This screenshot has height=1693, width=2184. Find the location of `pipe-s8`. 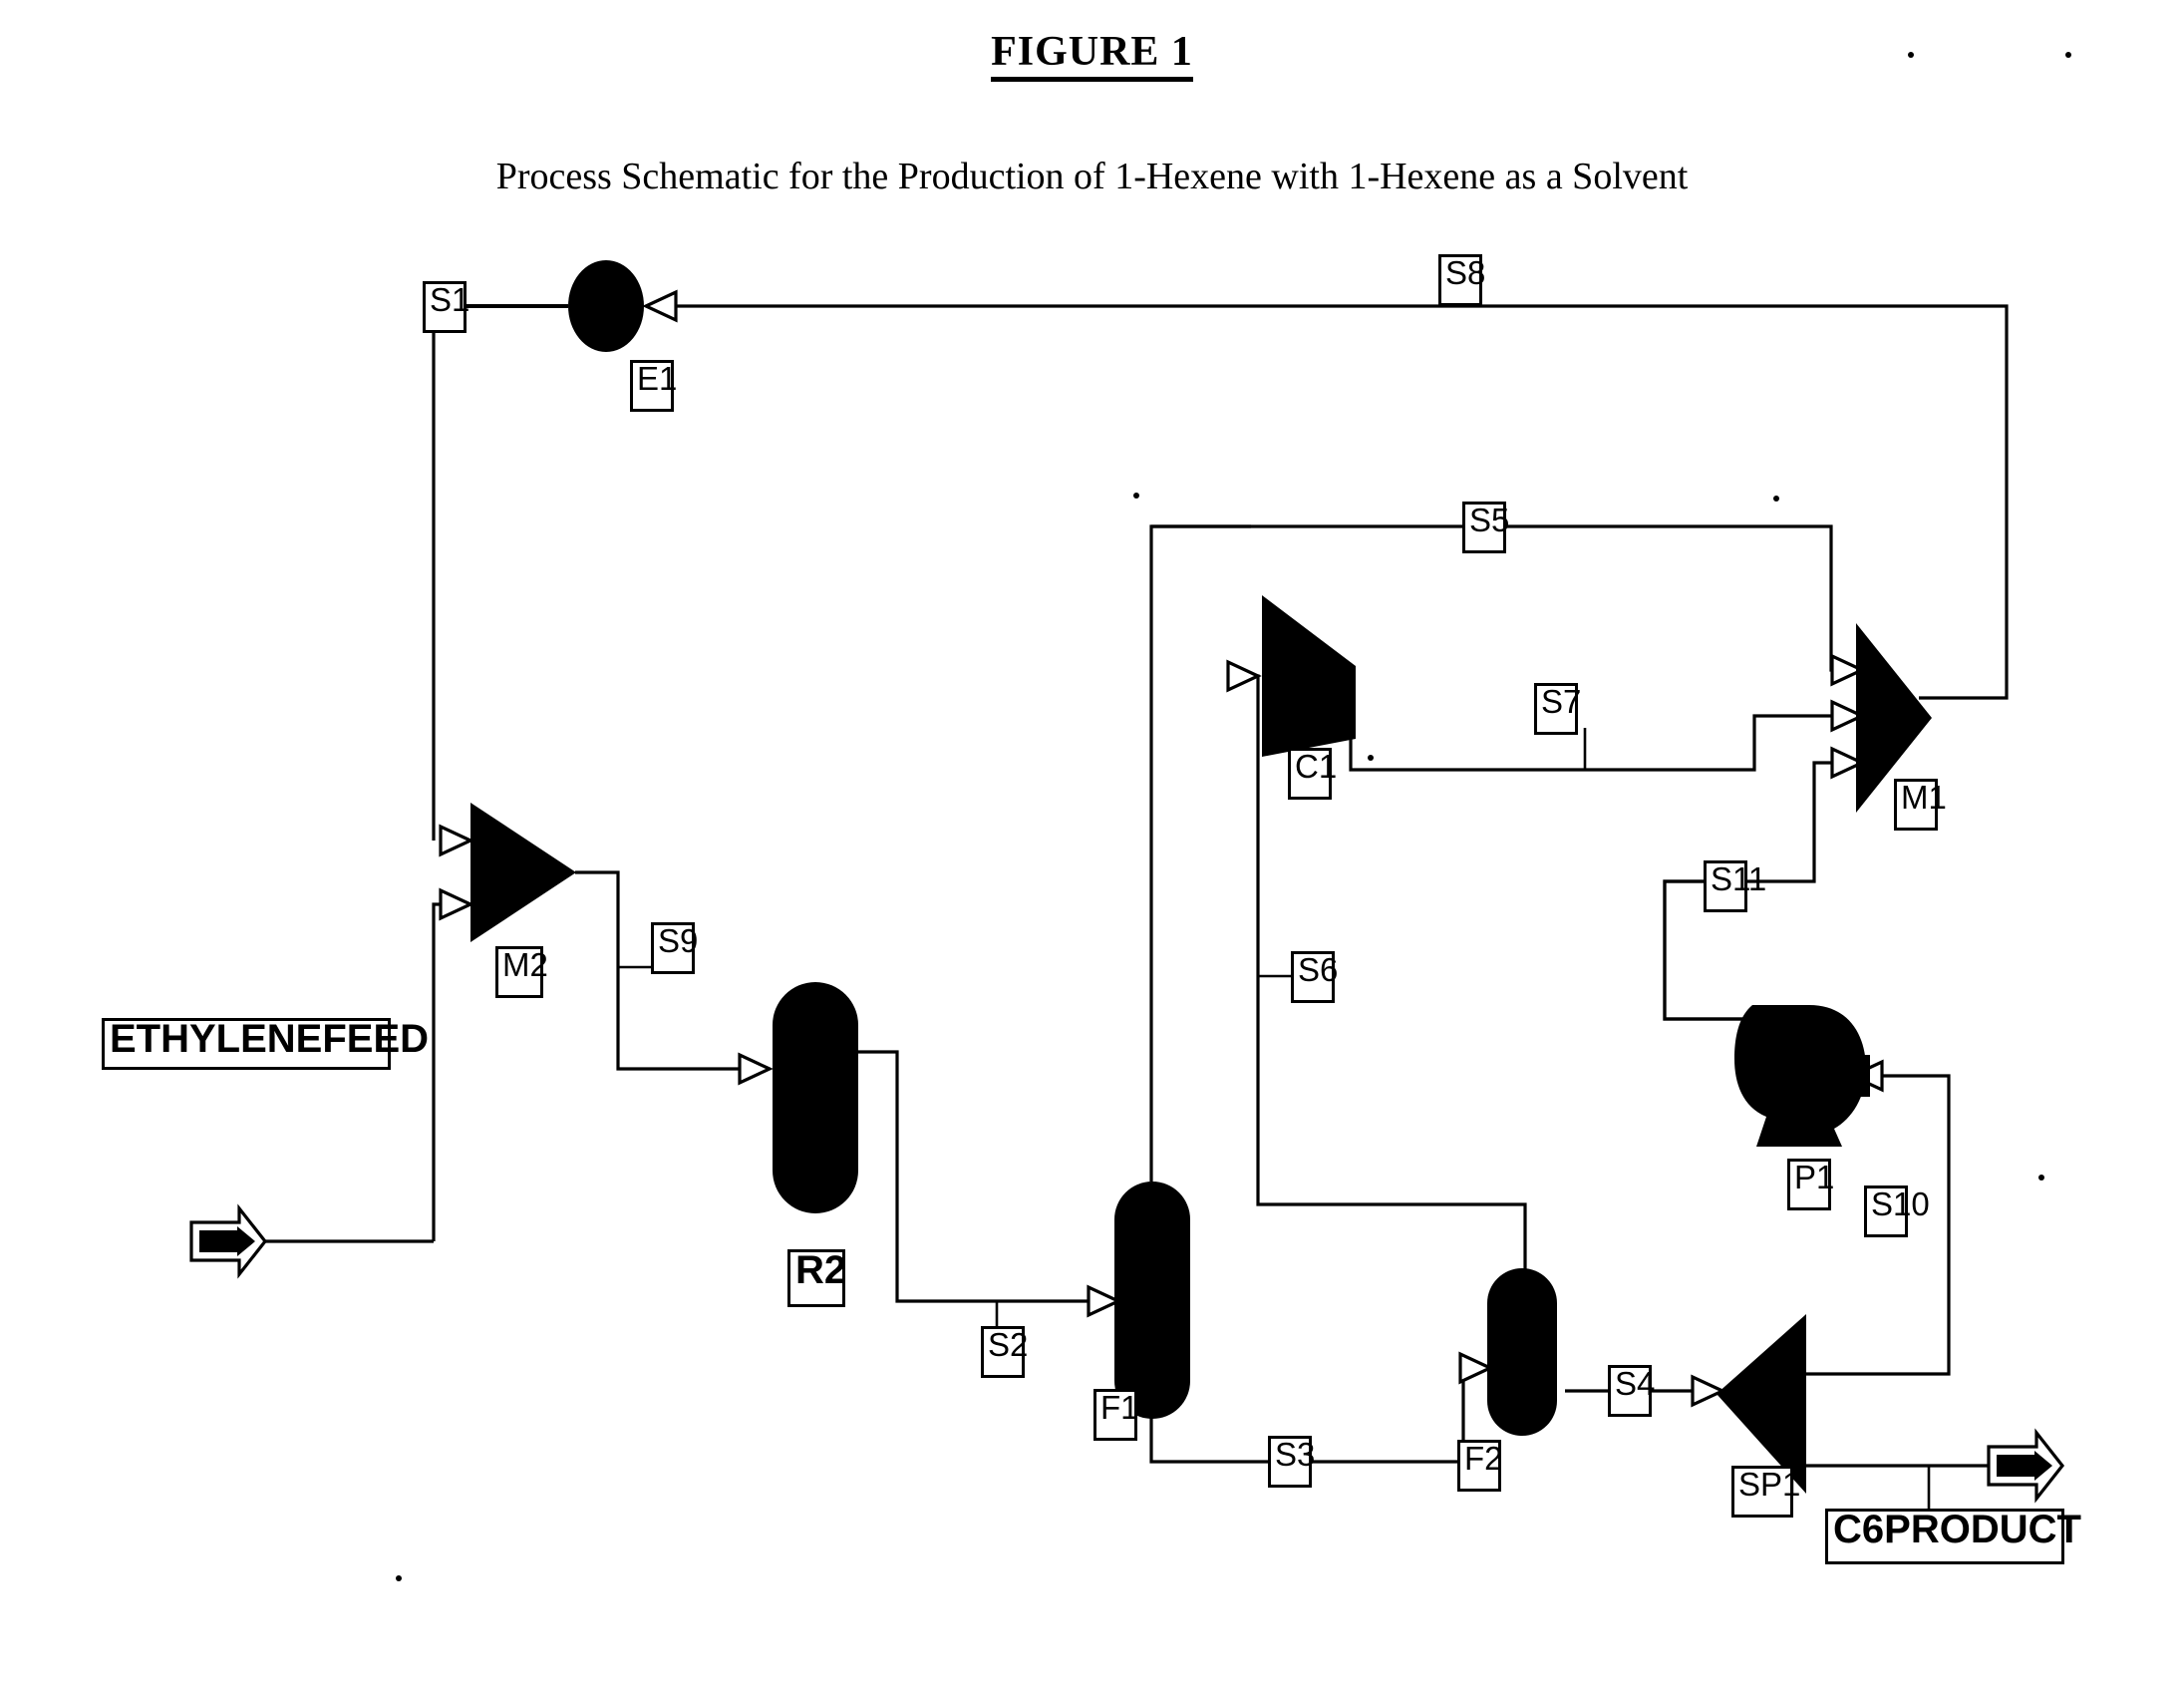

pipe-s8 is located at coordinates (1333, 502).